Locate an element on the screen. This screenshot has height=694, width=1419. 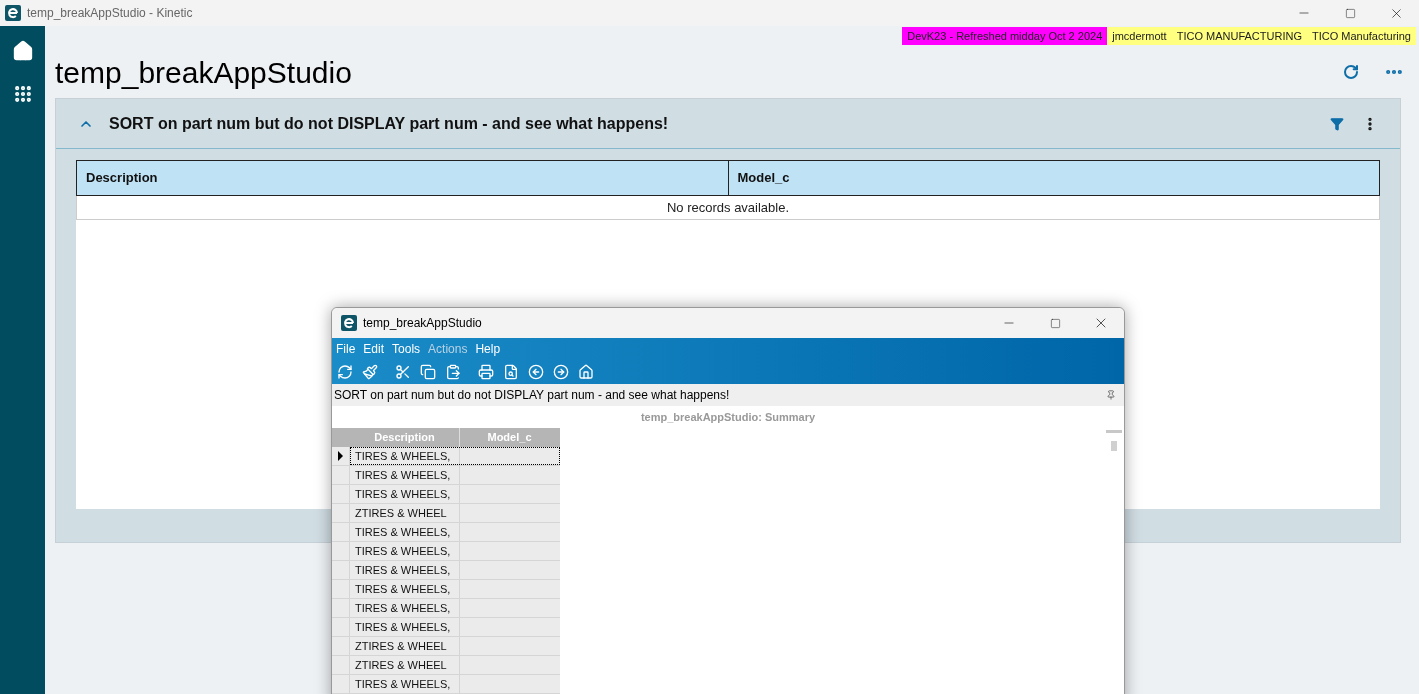
back-icon is located at coordinates (536, 372).